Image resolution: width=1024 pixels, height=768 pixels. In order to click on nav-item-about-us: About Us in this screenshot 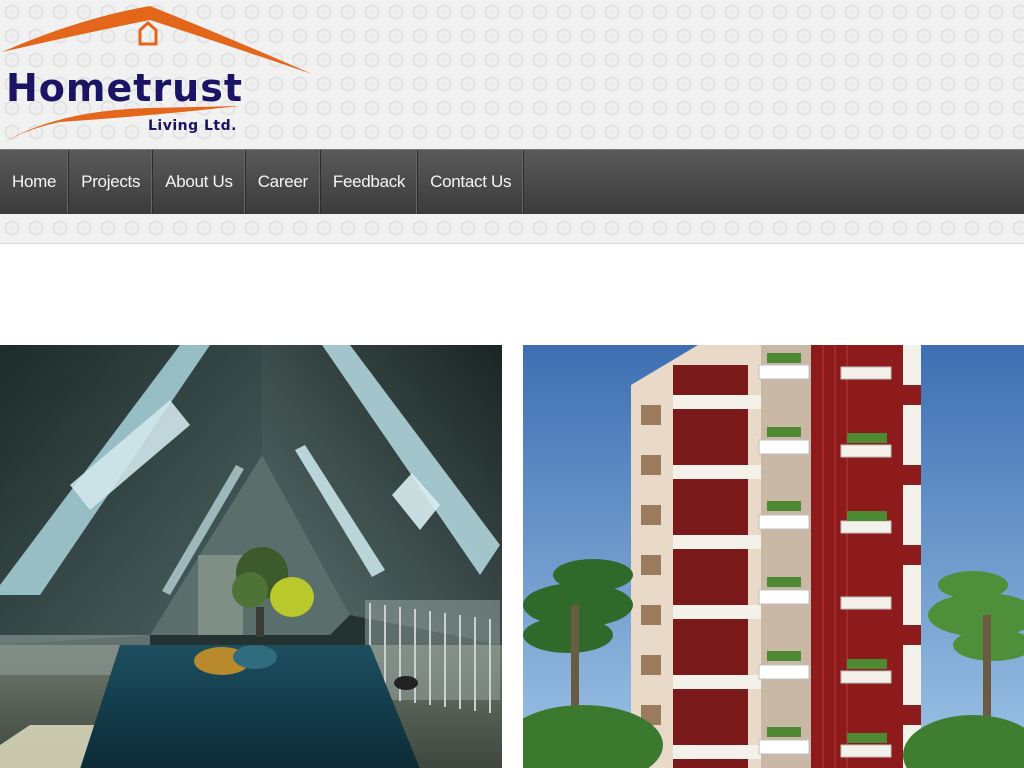, I will do `click(199, 182)`.